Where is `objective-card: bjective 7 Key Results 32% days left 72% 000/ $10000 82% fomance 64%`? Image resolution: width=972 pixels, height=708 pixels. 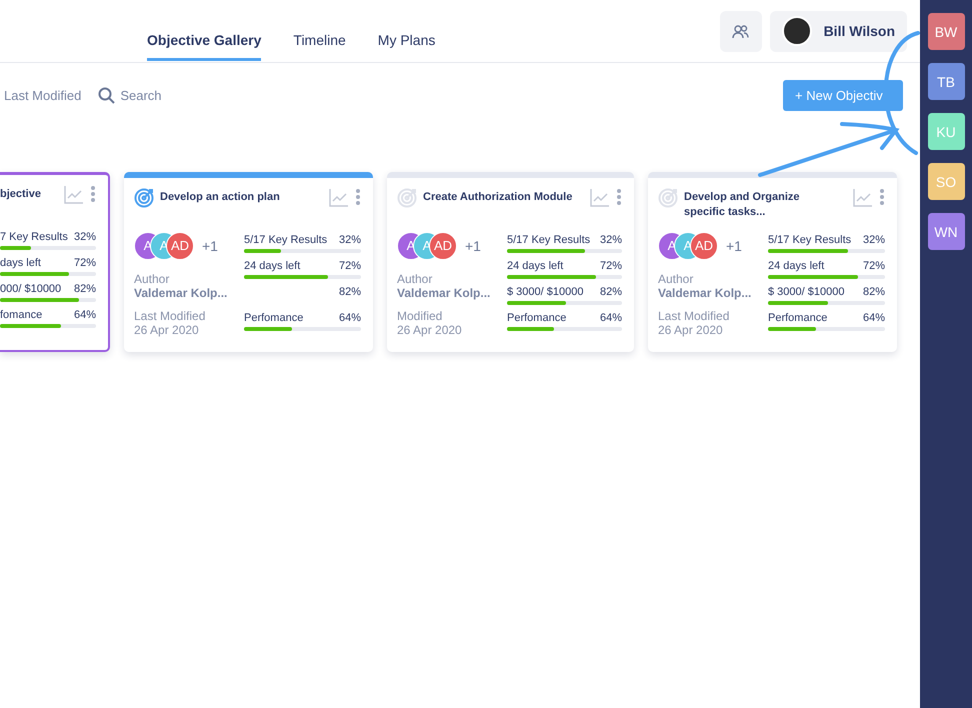
objective-card: bjective 7 Key Results 32% days left 72% 000/ $10000 82% fomance 64% is located at coordinates (55, 262).